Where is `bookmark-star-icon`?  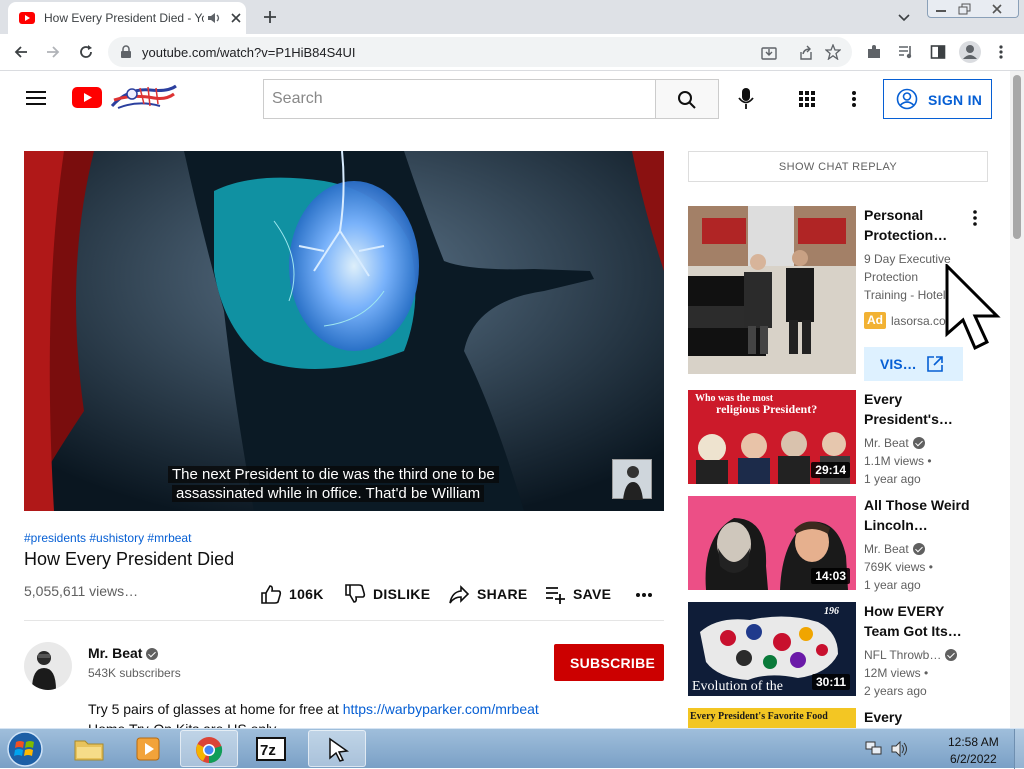 bookmark-star-icon is located at coordinates (833, 52).